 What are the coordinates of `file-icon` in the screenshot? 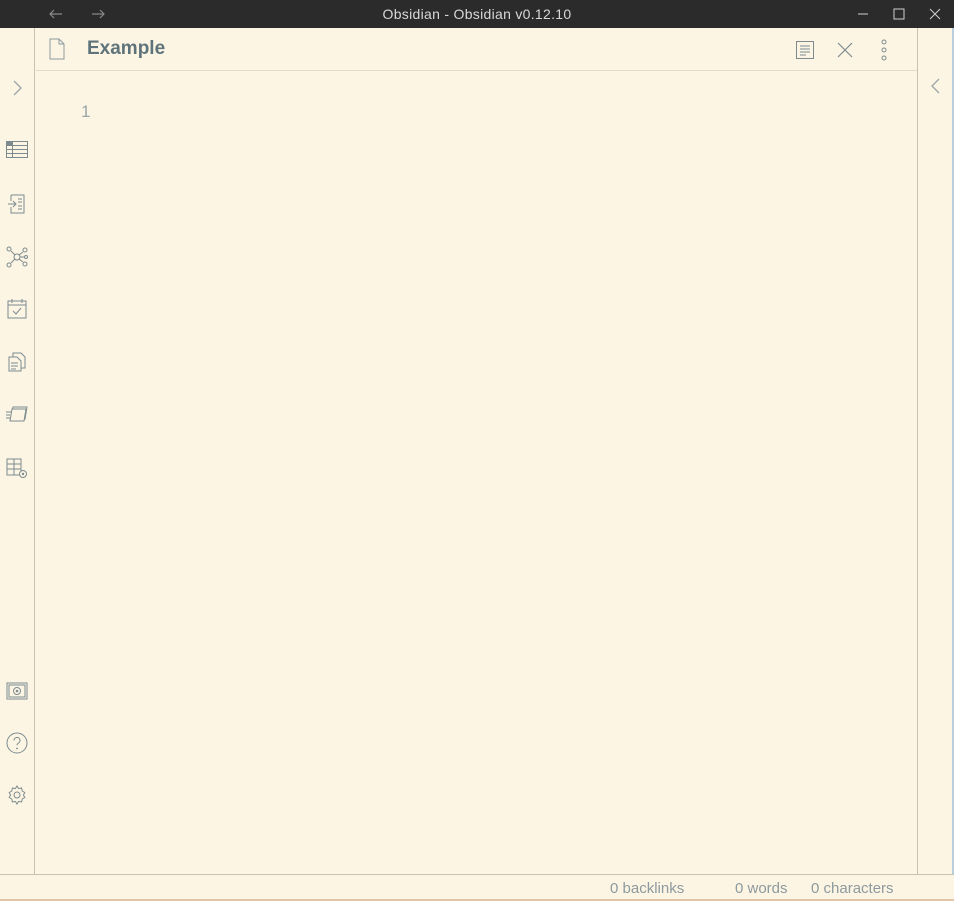 It's located at (57, 49).